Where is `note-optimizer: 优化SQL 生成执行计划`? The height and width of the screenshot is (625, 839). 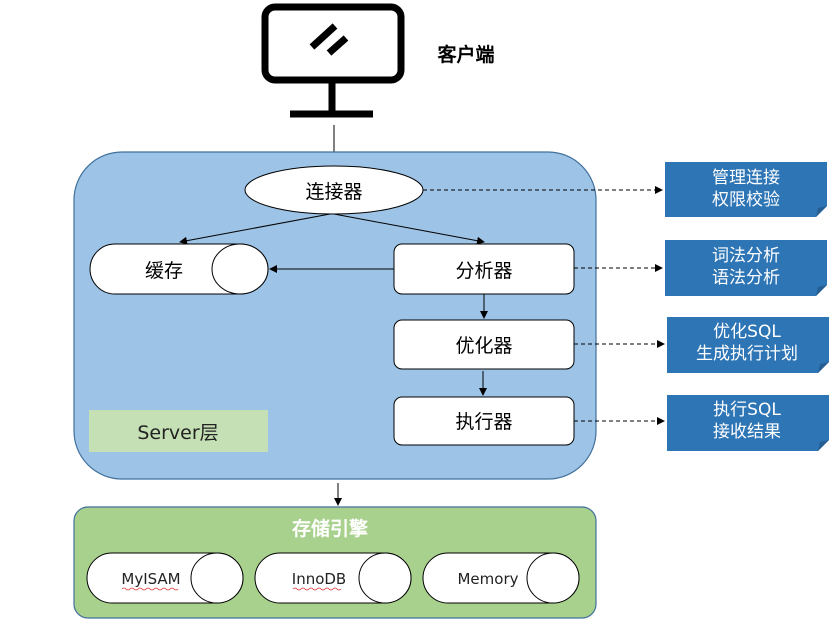
note-optimizer: 优化SQL 生成执行计划 is located at coordinates (748, 345).